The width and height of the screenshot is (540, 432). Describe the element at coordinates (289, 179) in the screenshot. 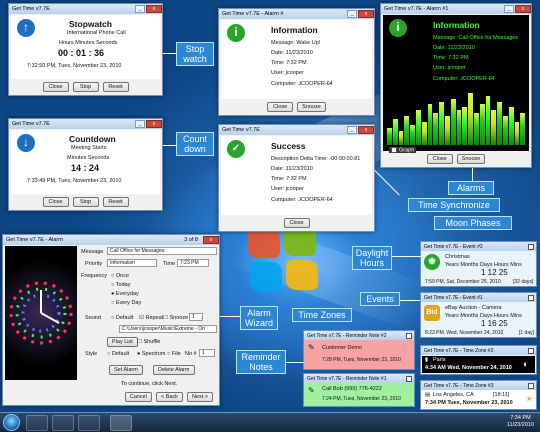

I see `time: Time: 7:32 PM` at that location.